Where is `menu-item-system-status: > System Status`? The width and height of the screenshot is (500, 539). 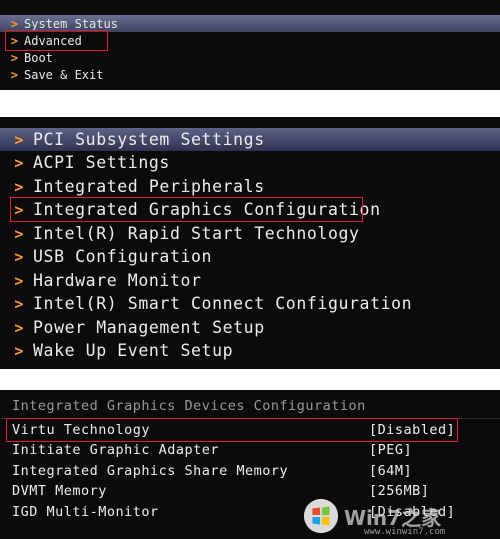
menu-item-system-status: > System Status is located at coordinates (250, 23).